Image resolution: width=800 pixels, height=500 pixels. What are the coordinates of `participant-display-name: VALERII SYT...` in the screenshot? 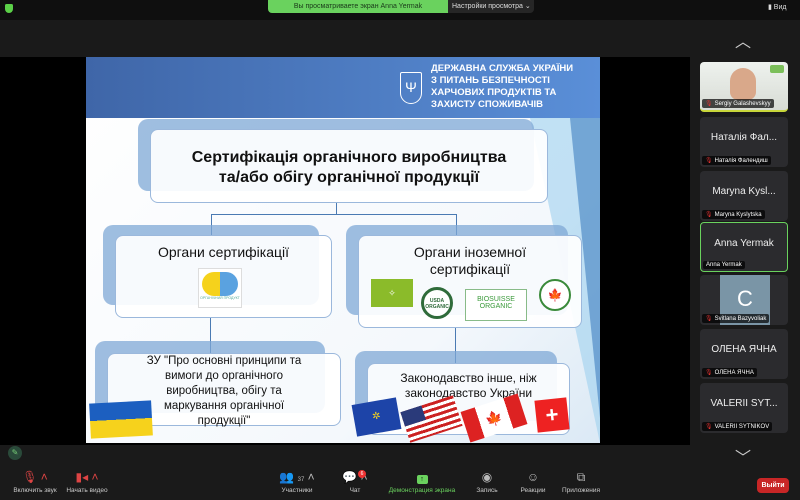 It's located at (744, 403).